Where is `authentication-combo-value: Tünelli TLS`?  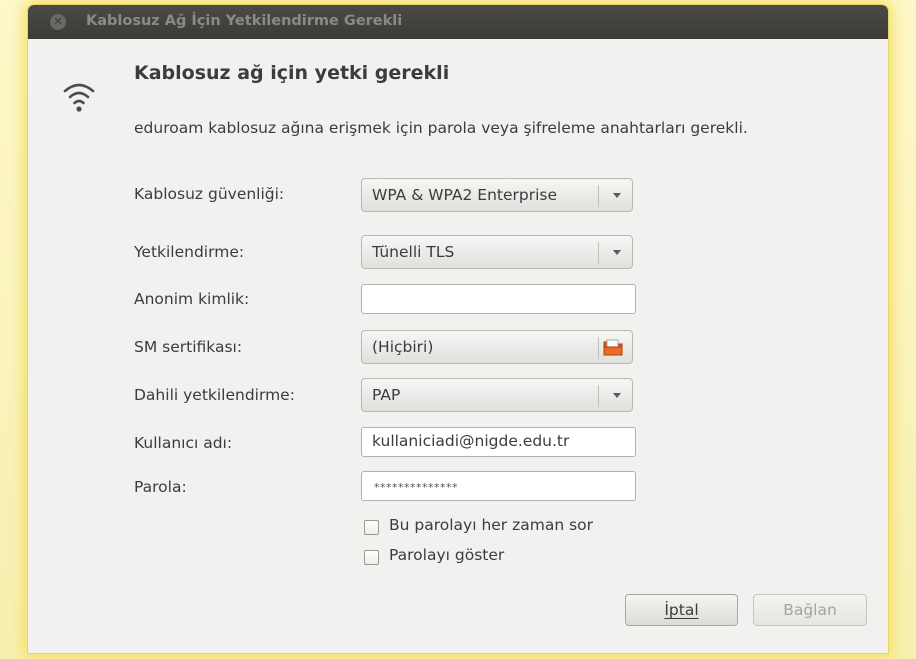 authentication-combo-value: Tünelli TLS is located at coordinates (413, 252).